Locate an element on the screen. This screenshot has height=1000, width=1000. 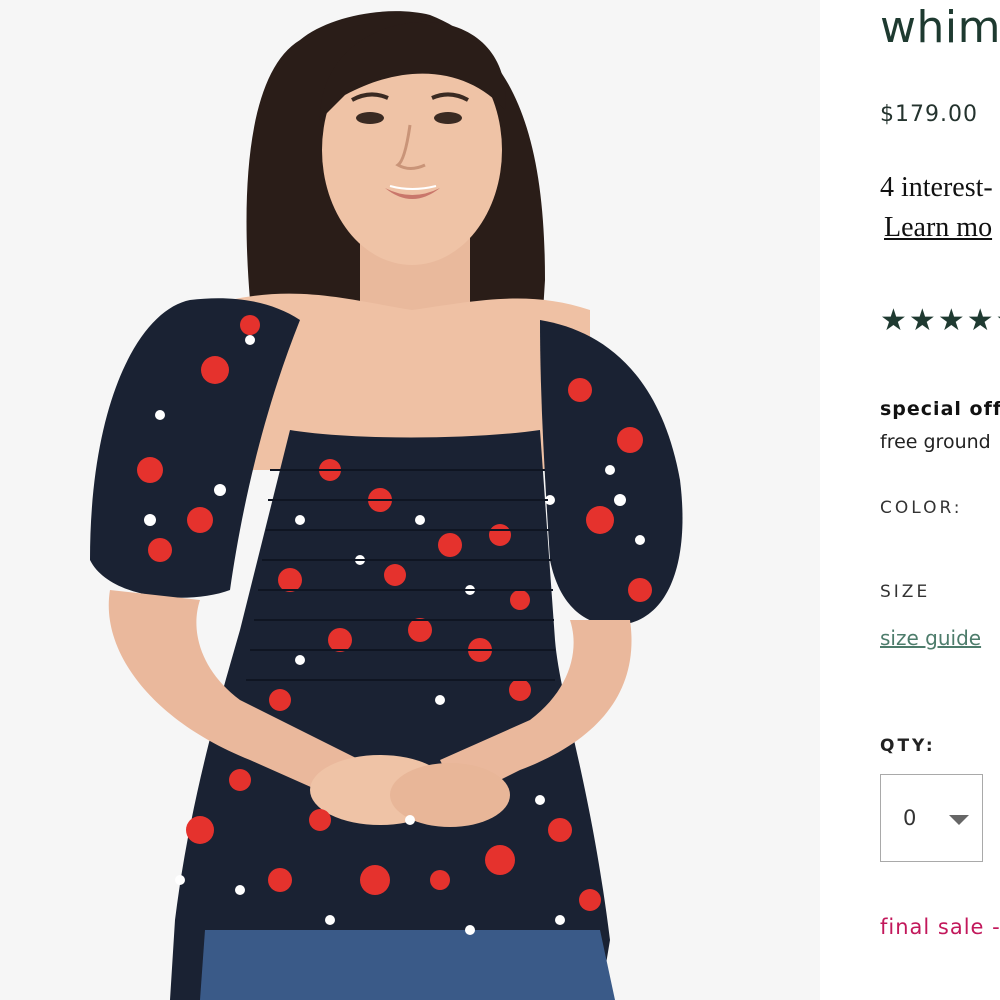
product-price: $179.00 is located at coordinates (929, 114).